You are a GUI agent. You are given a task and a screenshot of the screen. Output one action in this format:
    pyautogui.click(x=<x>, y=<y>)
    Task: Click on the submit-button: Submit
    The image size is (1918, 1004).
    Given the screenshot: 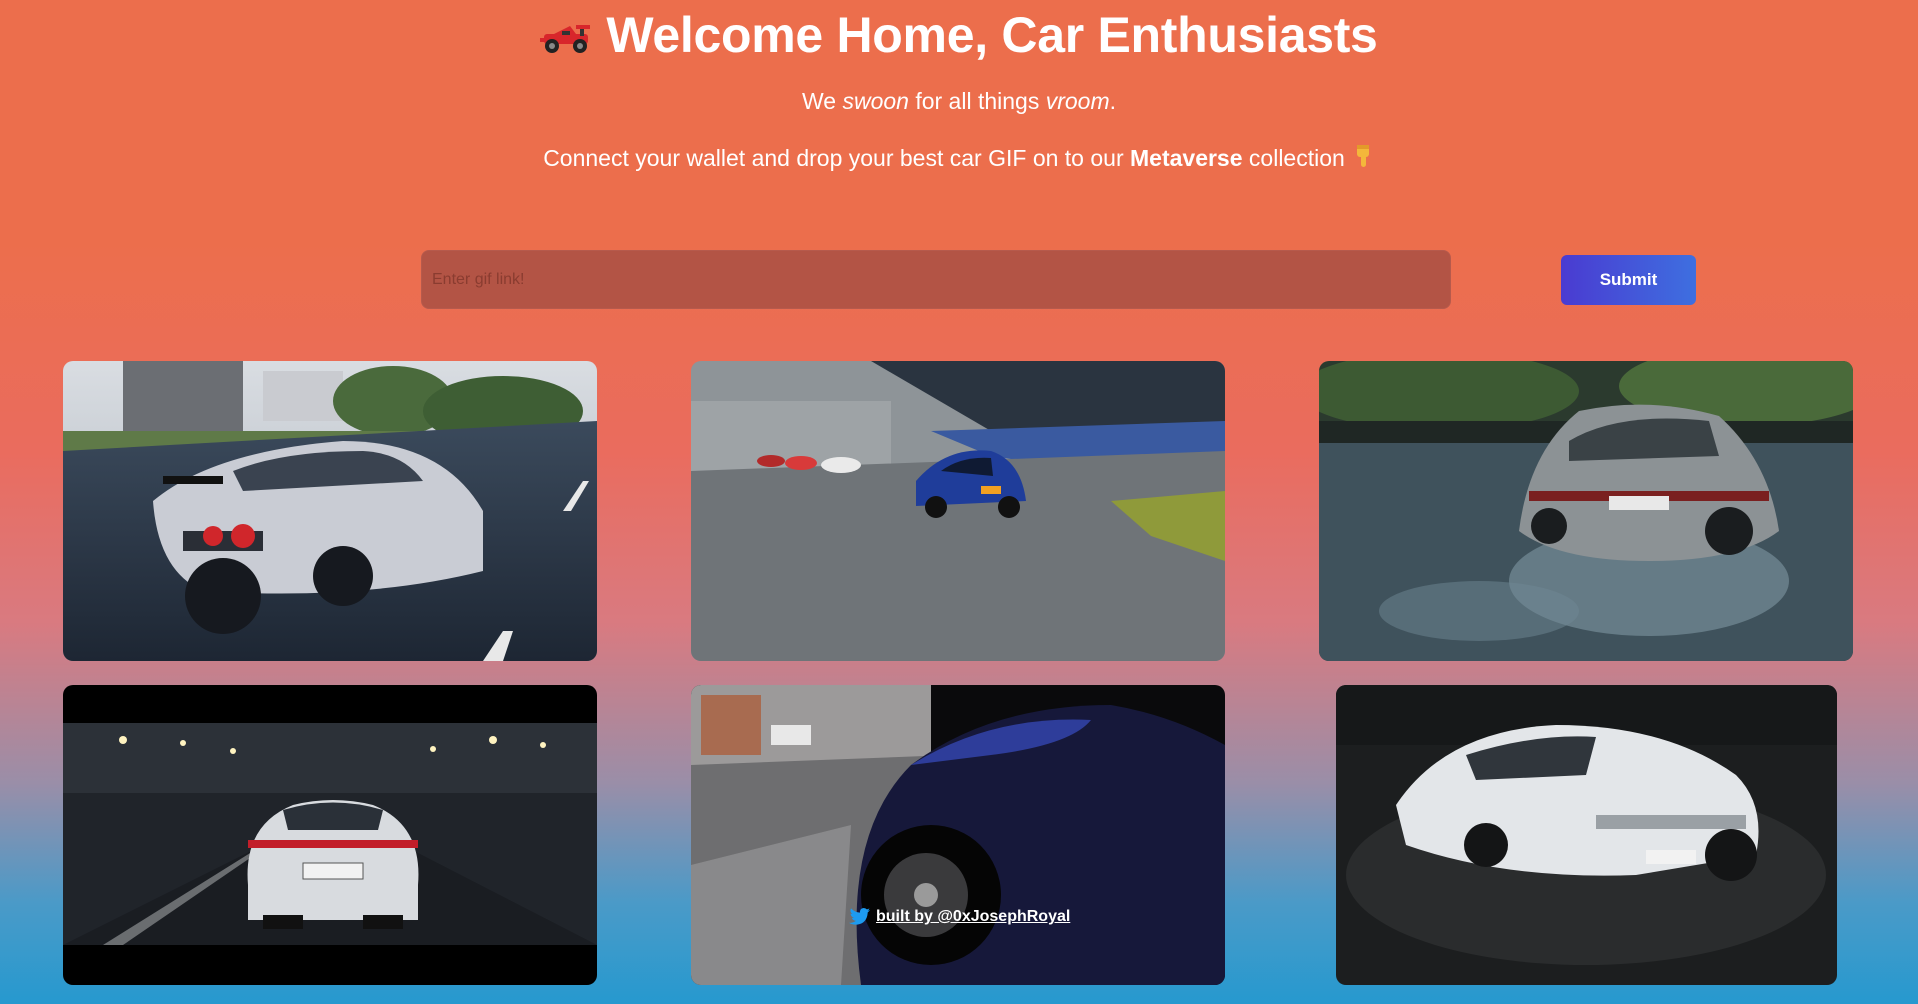 What is the action you would take?
    pyautogui.click(x=1628, y=280)
    